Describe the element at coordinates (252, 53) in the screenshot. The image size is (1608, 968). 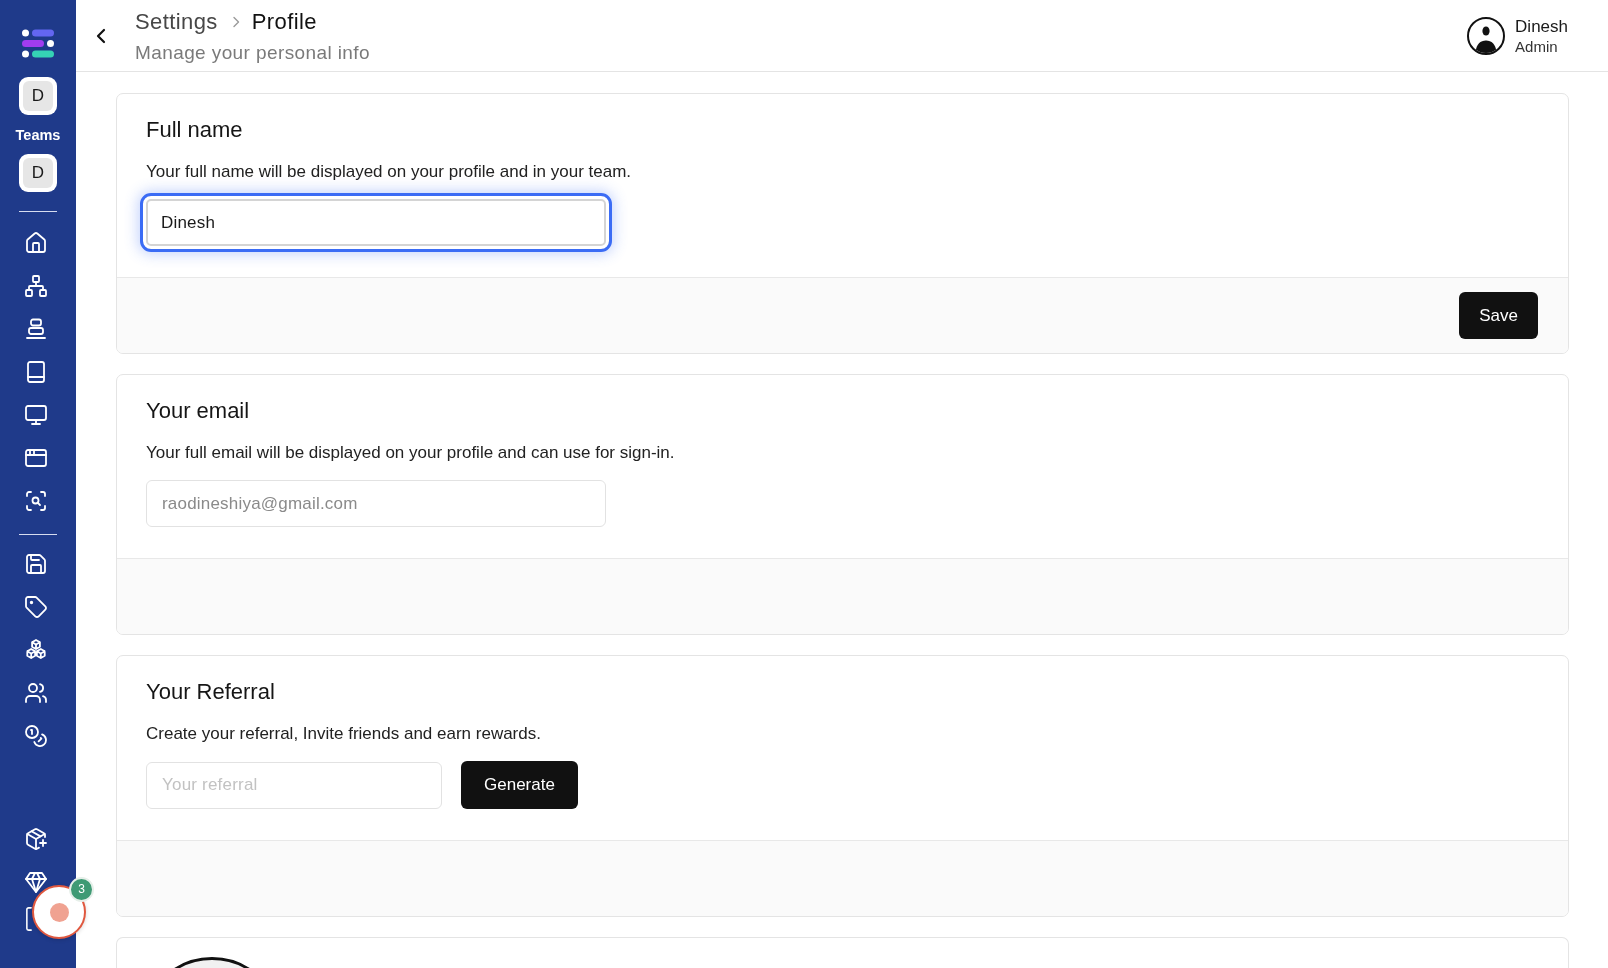
I see `page-subtitle: Manage your personal info` at that location.